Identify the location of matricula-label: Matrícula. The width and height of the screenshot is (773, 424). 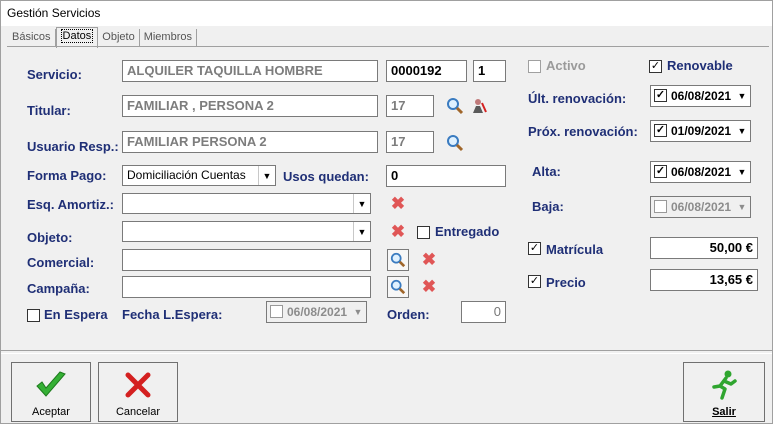
(575, 249).